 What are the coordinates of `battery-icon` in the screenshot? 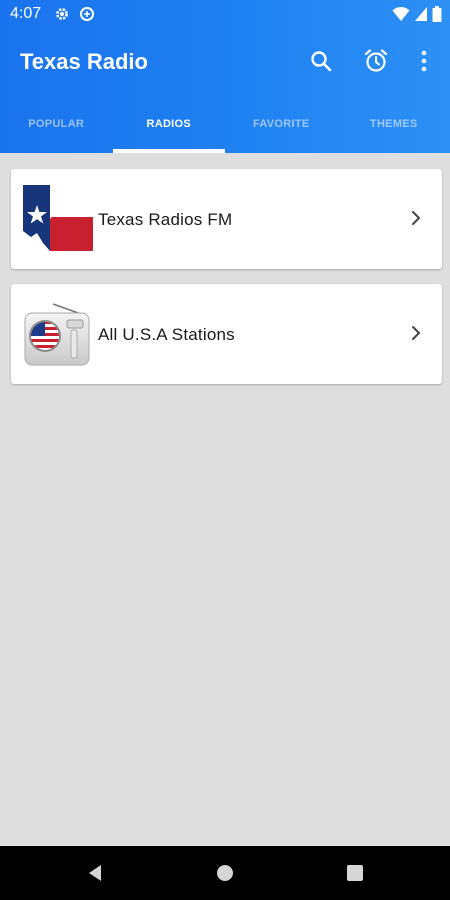 It's located at (437, 14).